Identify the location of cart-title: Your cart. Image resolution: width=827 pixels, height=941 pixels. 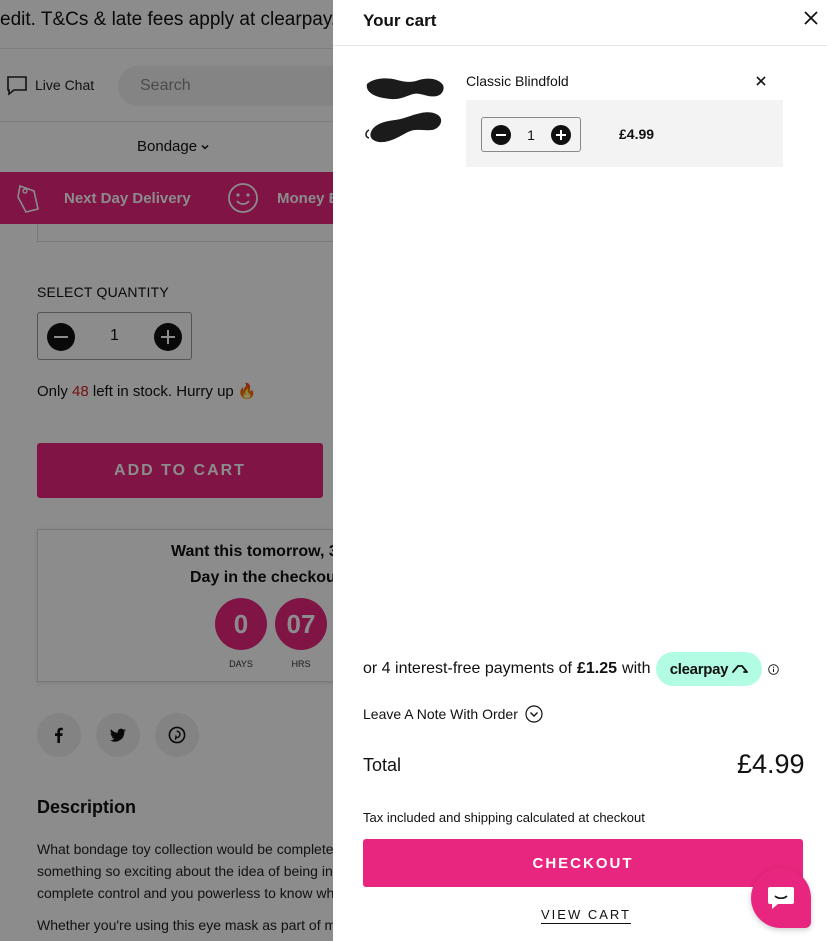
(400, 20).